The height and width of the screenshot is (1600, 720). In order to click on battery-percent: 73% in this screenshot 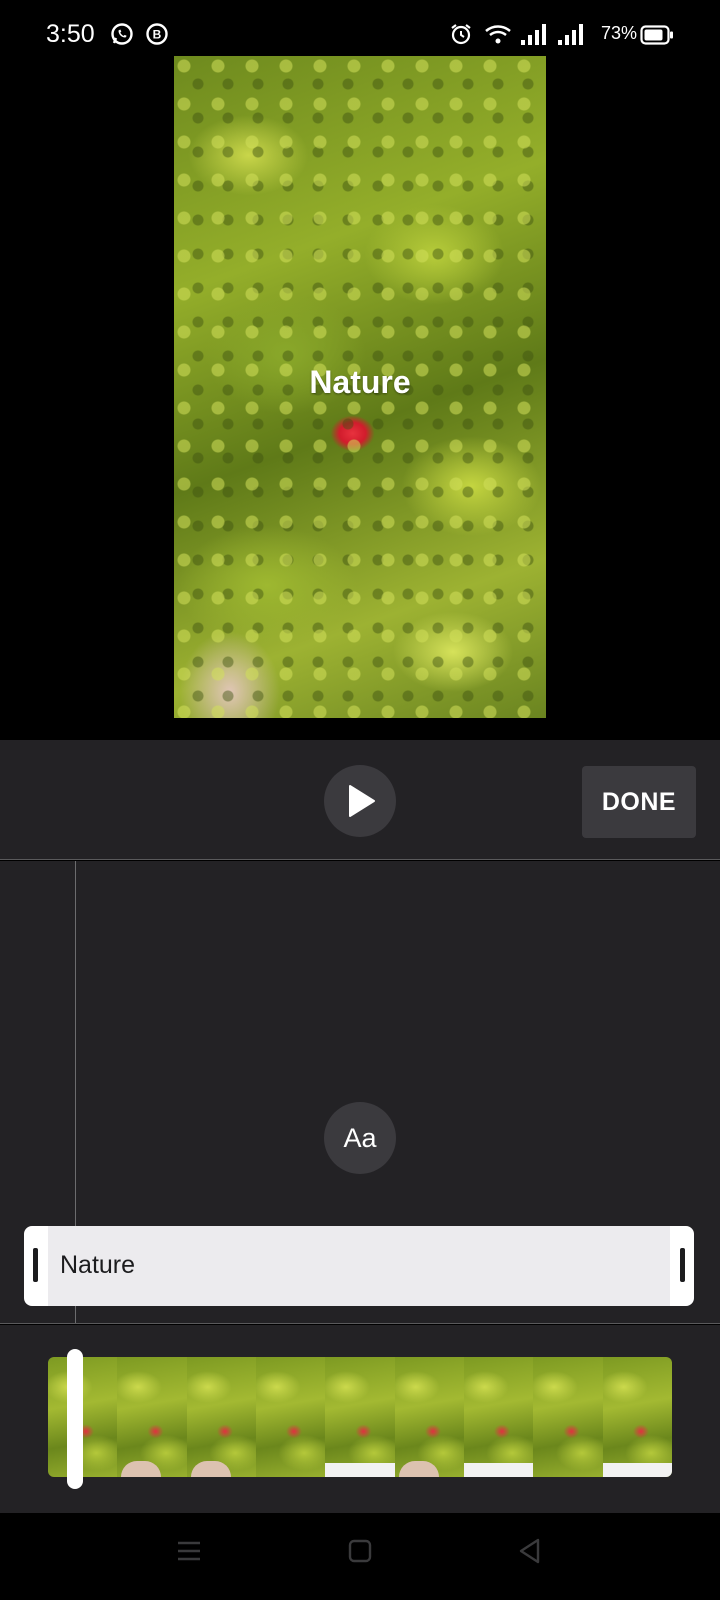, I will do `click(619, 33)`.